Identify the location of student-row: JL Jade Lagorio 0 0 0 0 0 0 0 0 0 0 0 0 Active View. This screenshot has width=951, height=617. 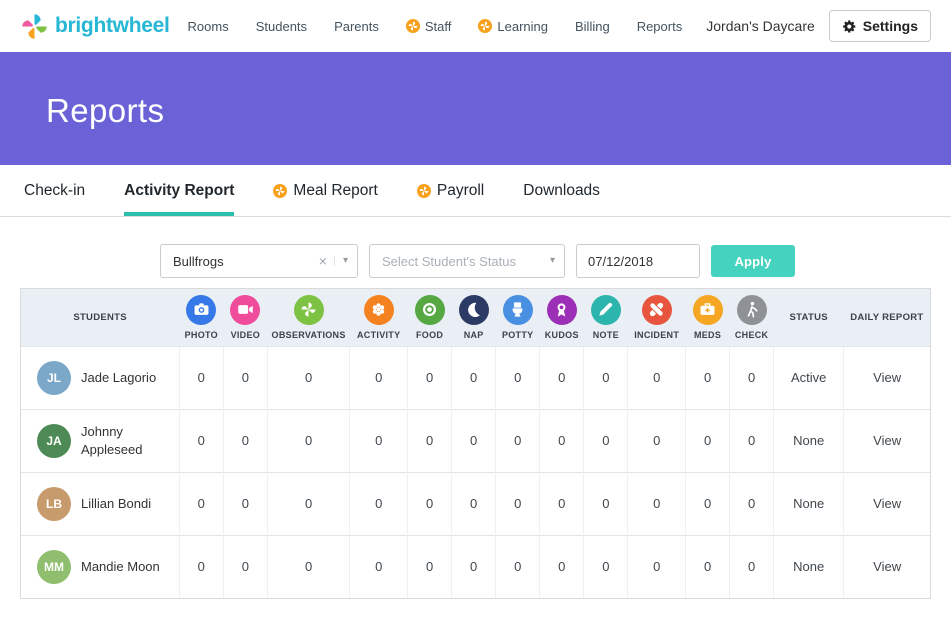
(475, 377).